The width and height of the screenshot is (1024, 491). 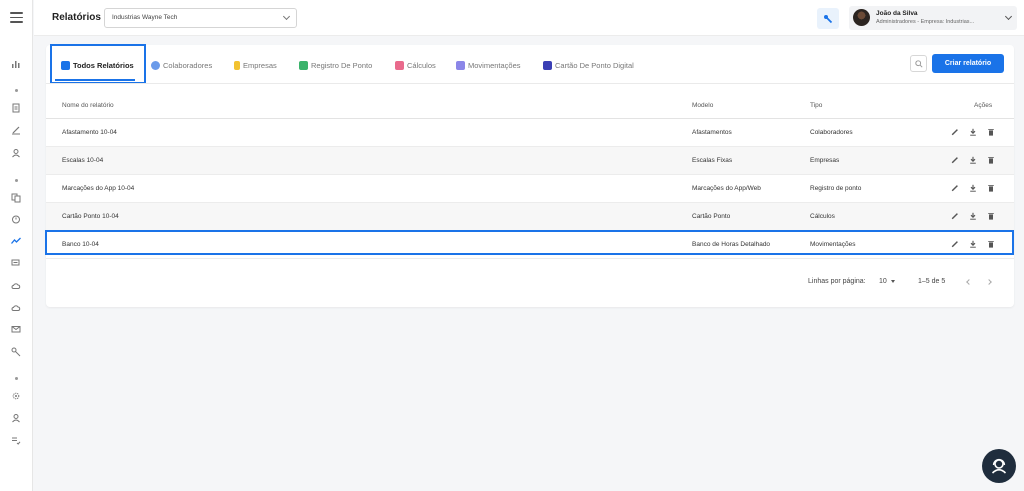 I want to click on table-row: Escalas 10-04 Escalas Fixas Empresas, so click(x=530, y=161).